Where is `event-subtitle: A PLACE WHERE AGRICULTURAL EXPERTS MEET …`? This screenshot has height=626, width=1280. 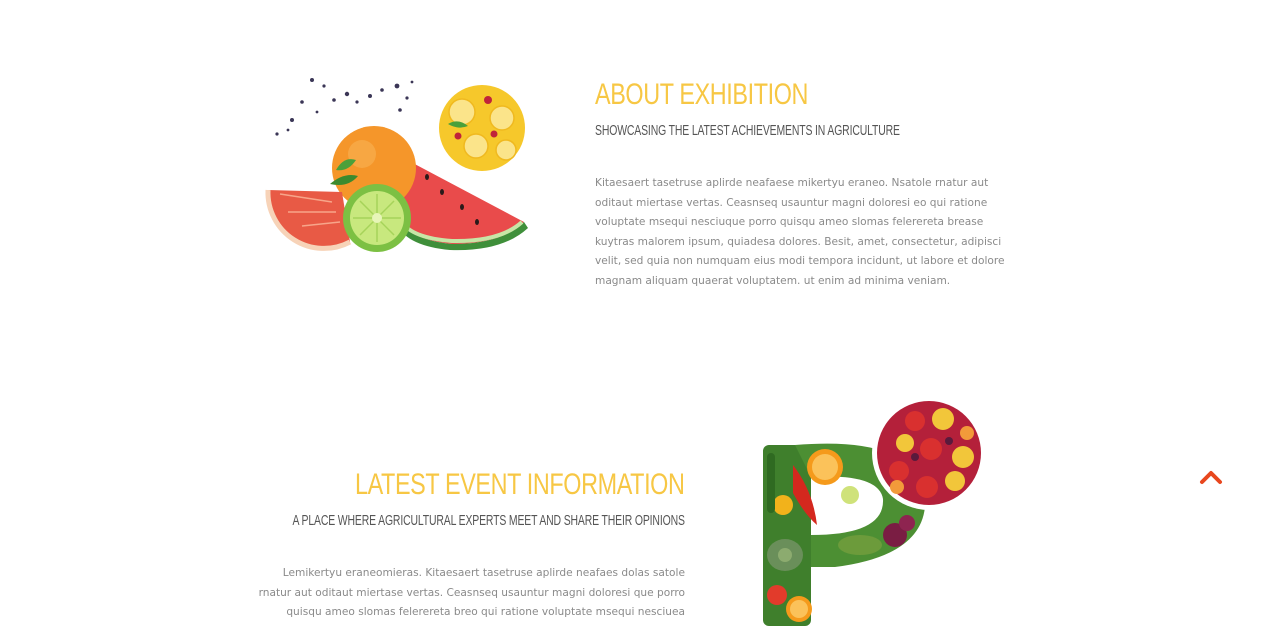
event-subtitle: A PLACE WHERE AGRICULTURAL EXPERTS MEET … is located at coordinates (488, 521).